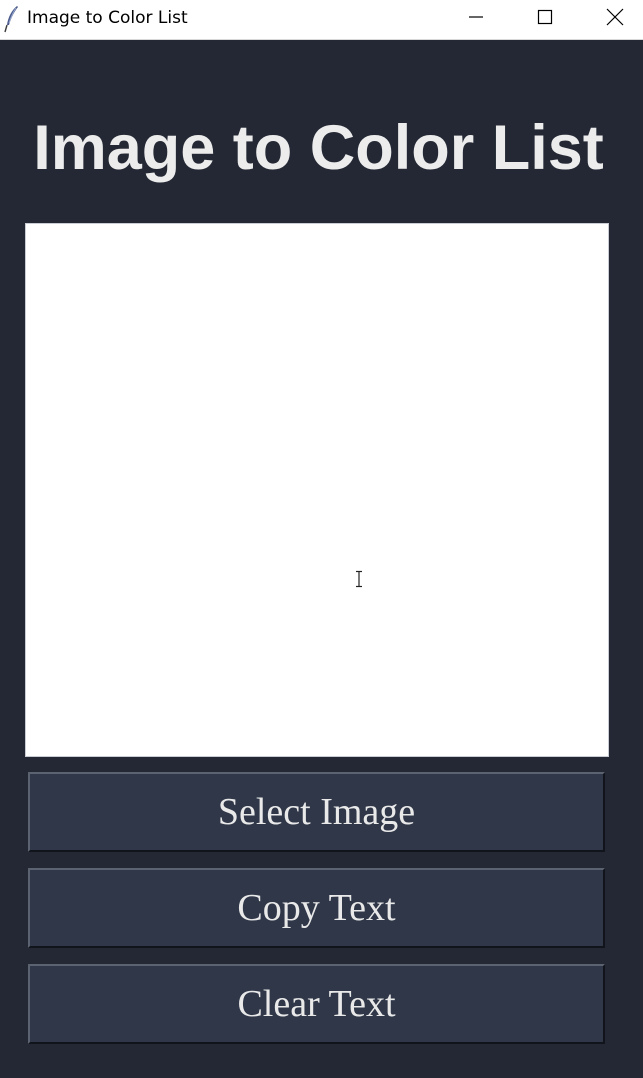  I want to click on close-icon, so click(615, 17).